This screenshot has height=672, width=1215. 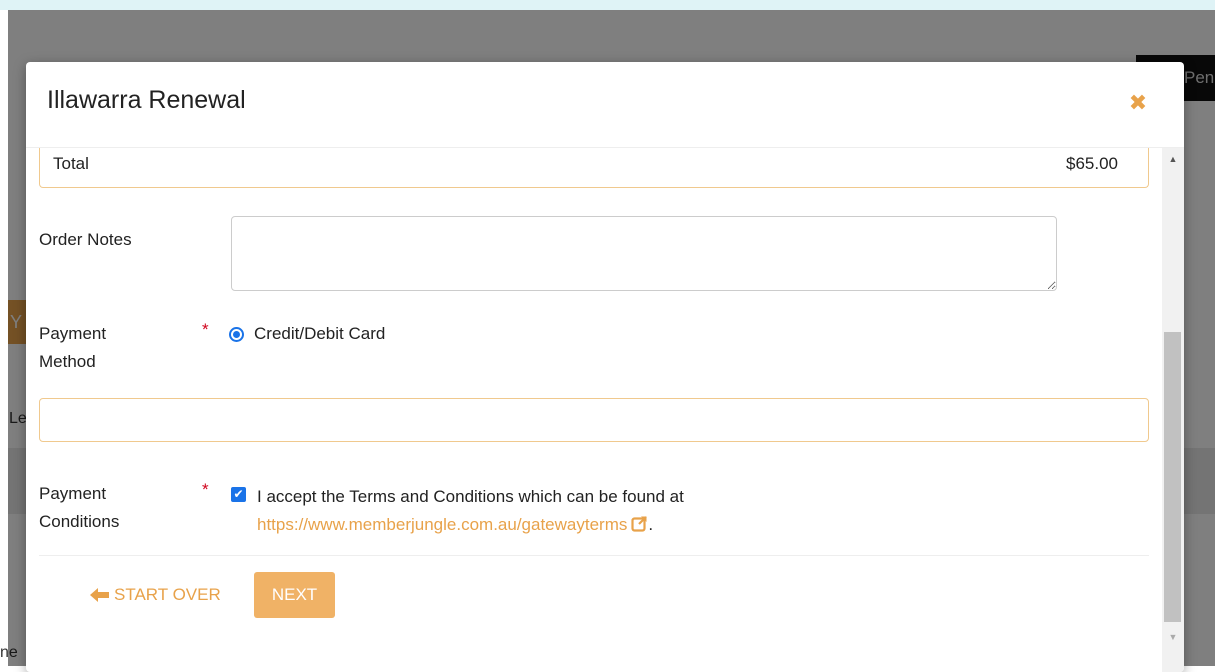 I want to click on scroll-thumb, so click(x=1172, y=477).